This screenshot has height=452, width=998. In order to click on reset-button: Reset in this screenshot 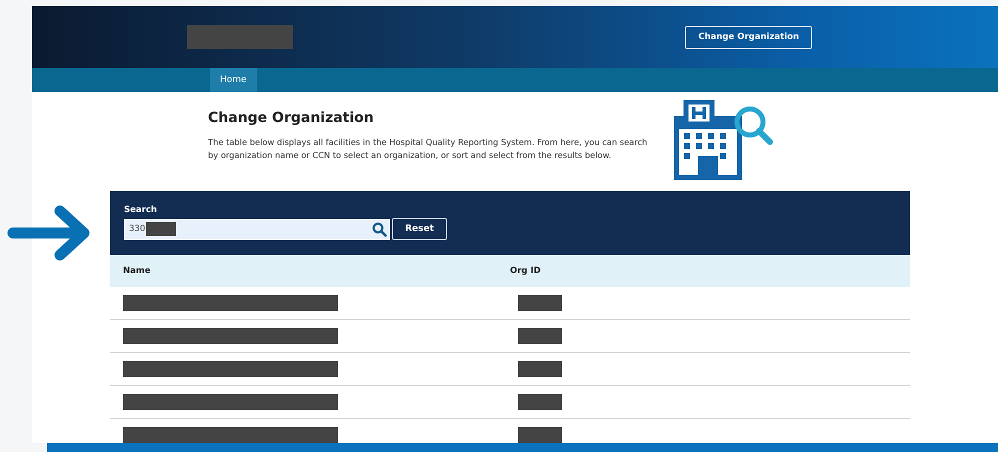, I will do `click(419, 229)`.